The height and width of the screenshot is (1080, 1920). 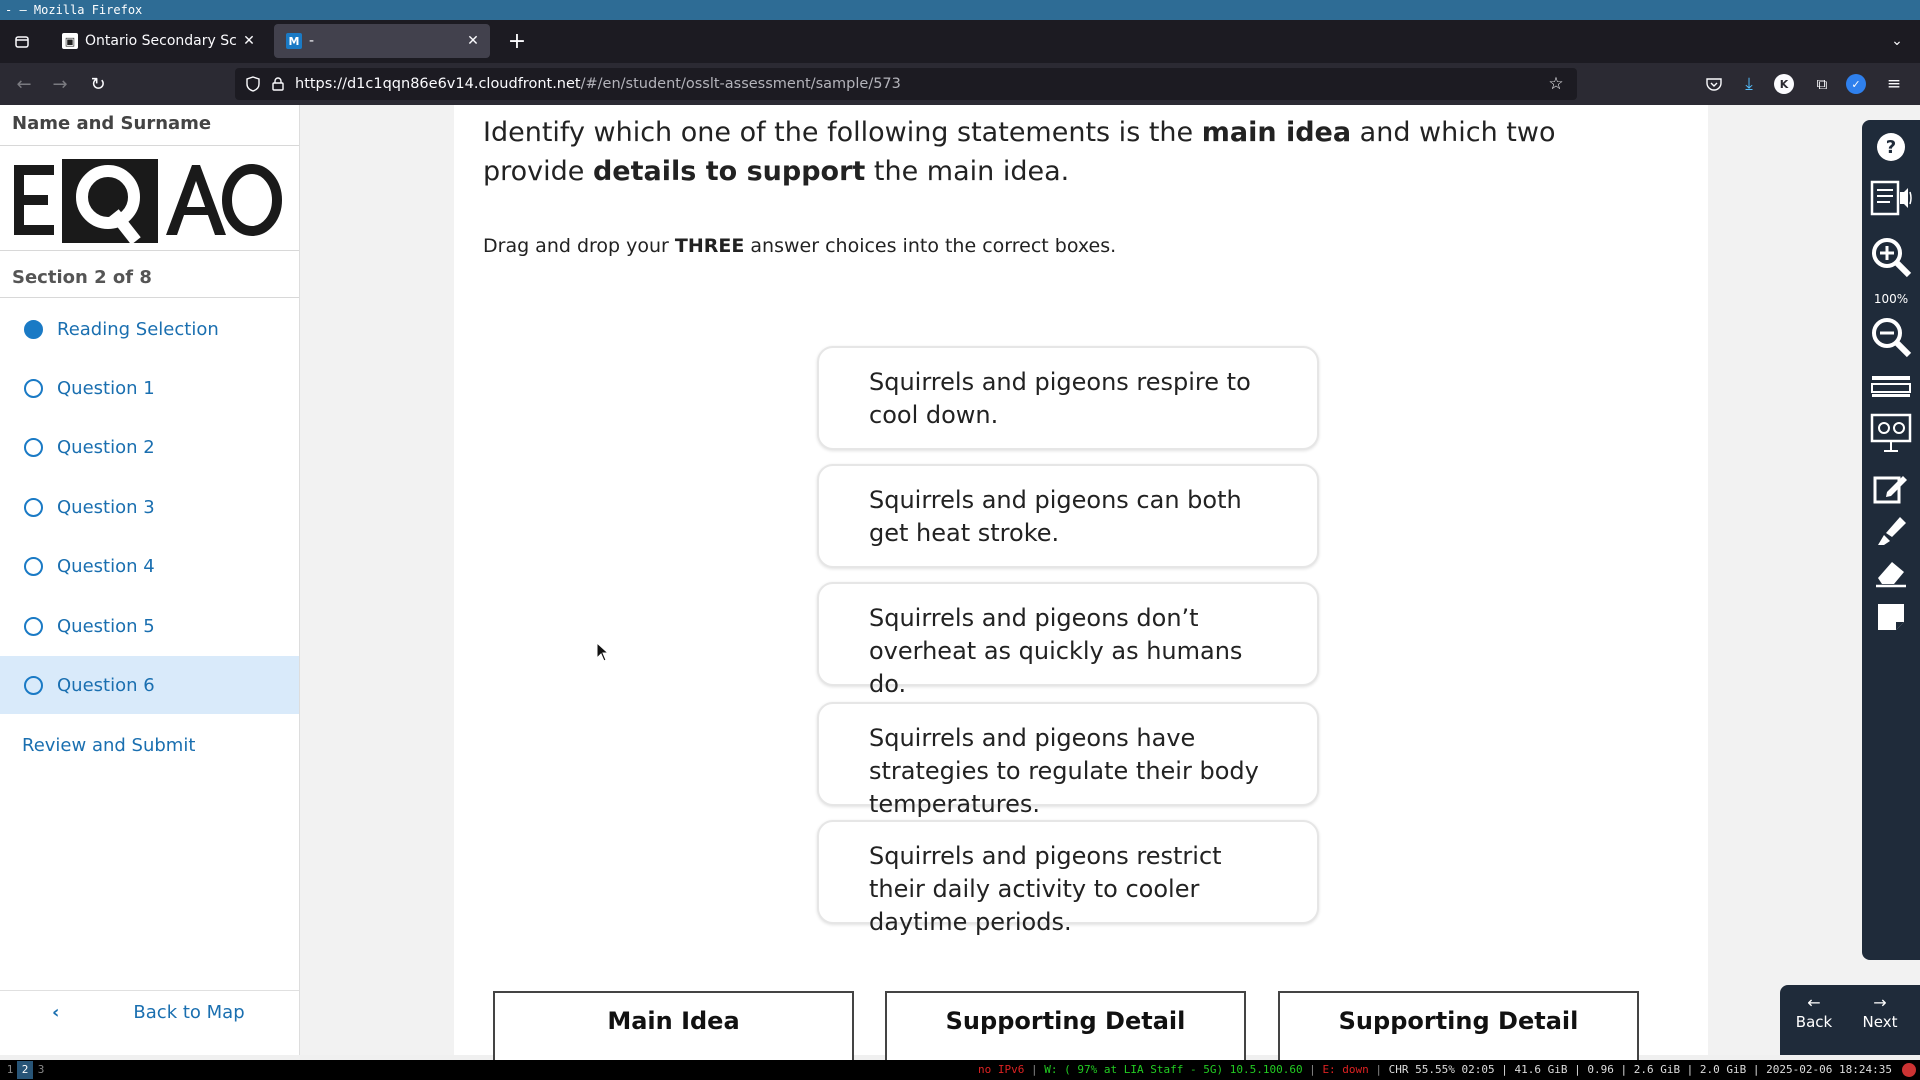 I want to click on zoom-in-icon, so click(x=1891, y=257).